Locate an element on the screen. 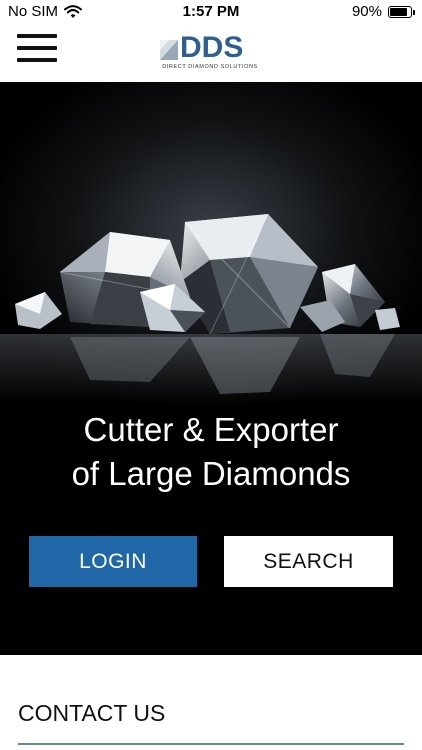 This screenshot has height=750, width=422. battery-icon is located at coordinates (401, 11).